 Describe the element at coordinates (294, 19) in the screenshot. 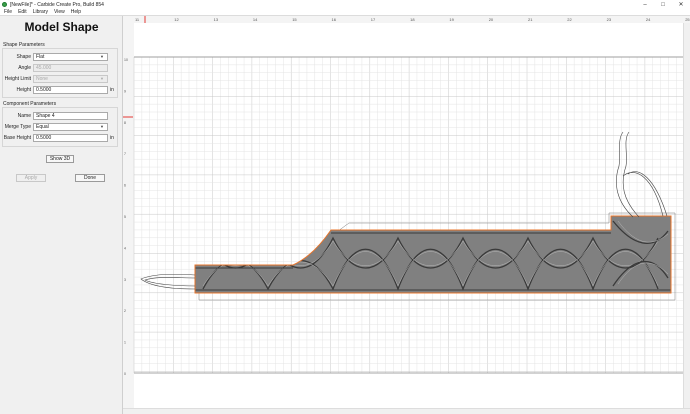

I see `ruler-top-label: 15` at that location.